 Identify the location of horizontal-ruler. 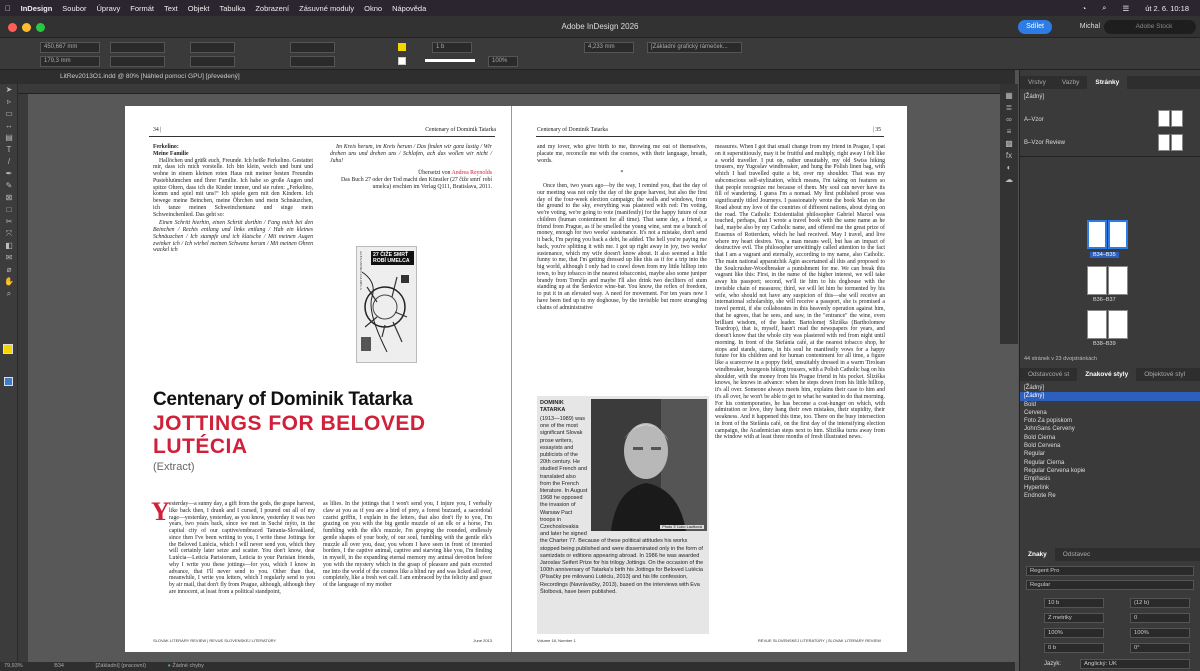
(518, 89).